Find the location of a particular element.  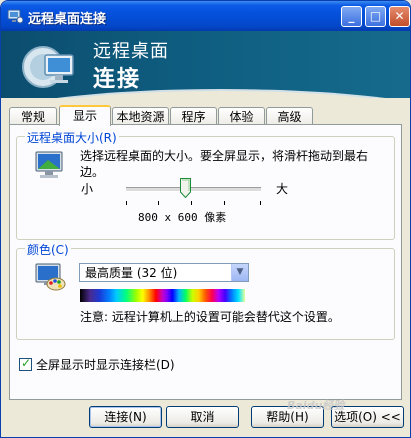

slider-min-label: 小 is located at coordinates (87, 189).